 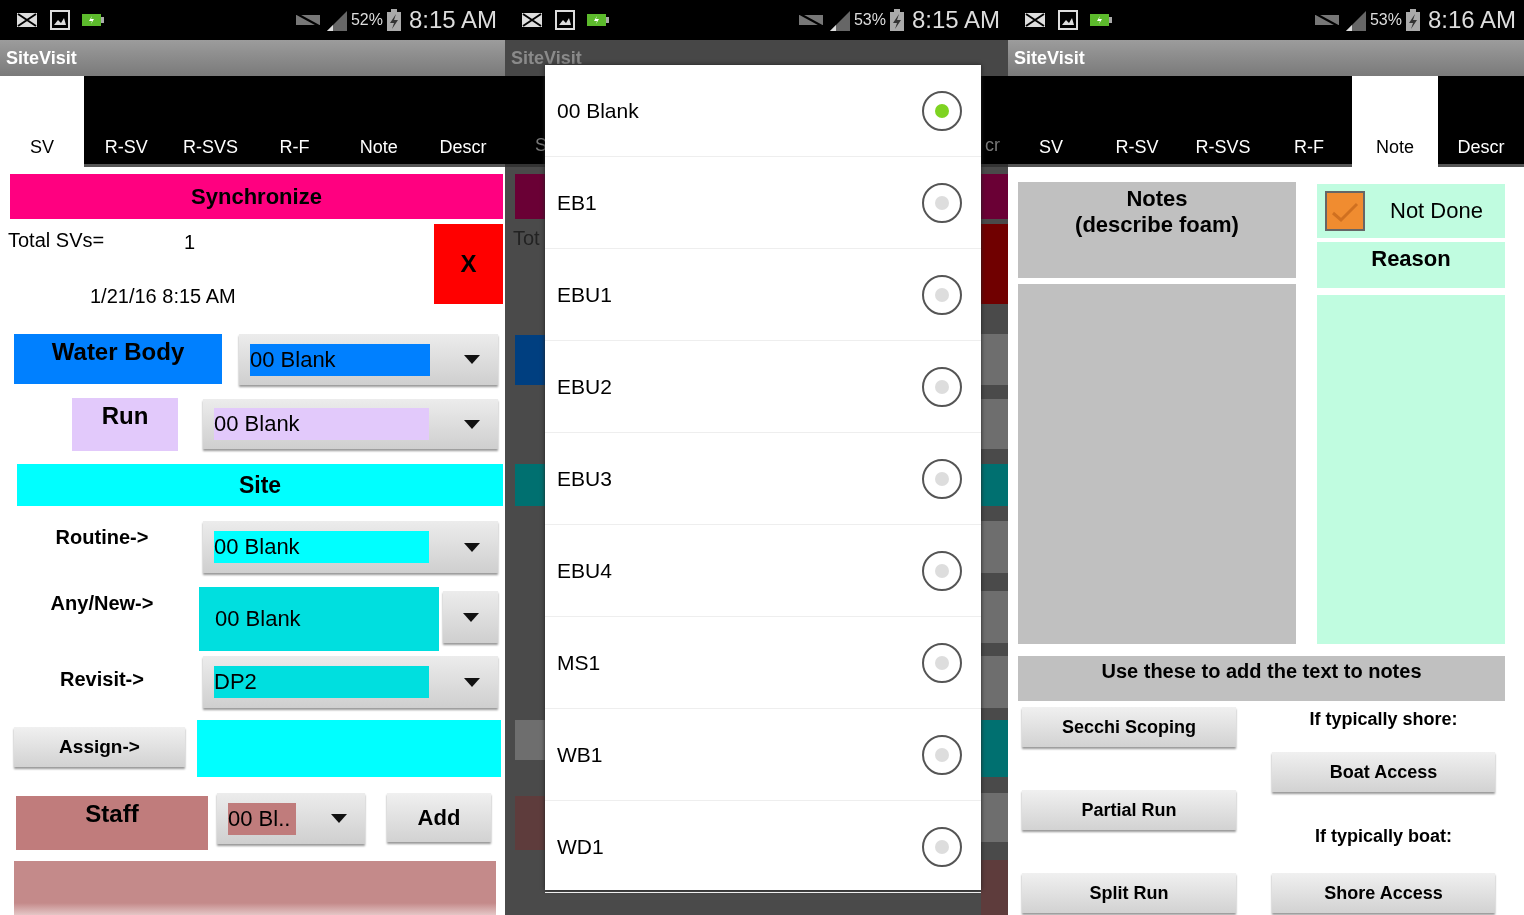 What do you see at coordinates (468, 264) in the screenshot?
I see `close-button: X` at bounding box center [468, 264].